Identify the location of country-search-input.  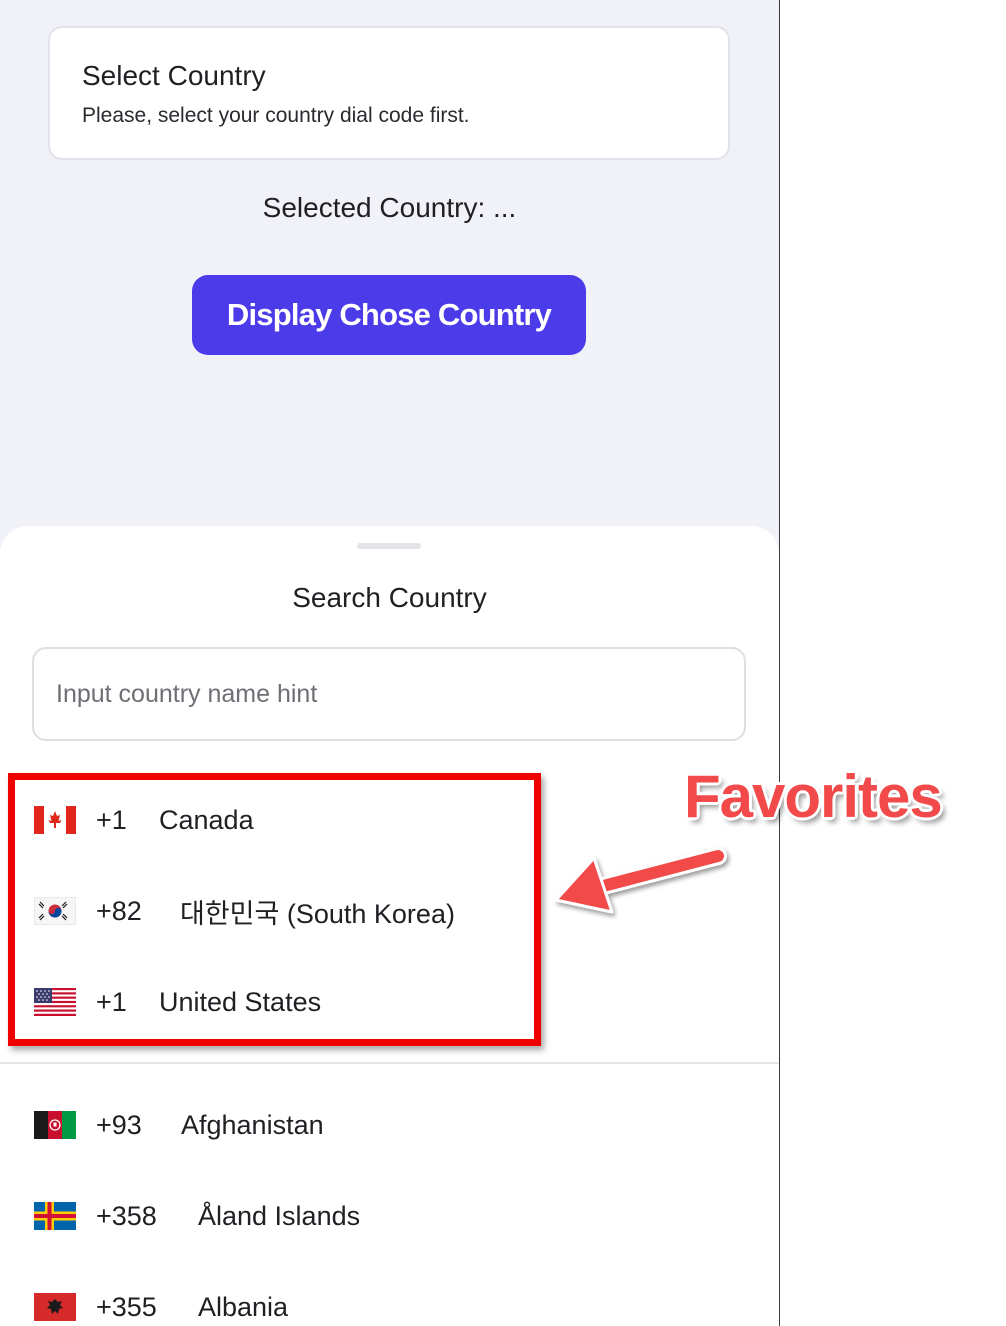
(389, 694).